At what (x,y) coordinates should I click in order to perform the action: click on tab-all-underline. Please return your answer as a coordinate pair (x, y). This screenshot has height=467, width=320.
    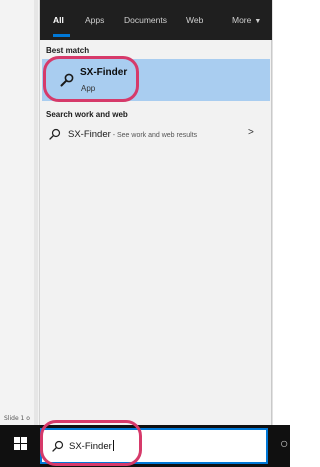
    Looking at the image, I should click on (61, 35).